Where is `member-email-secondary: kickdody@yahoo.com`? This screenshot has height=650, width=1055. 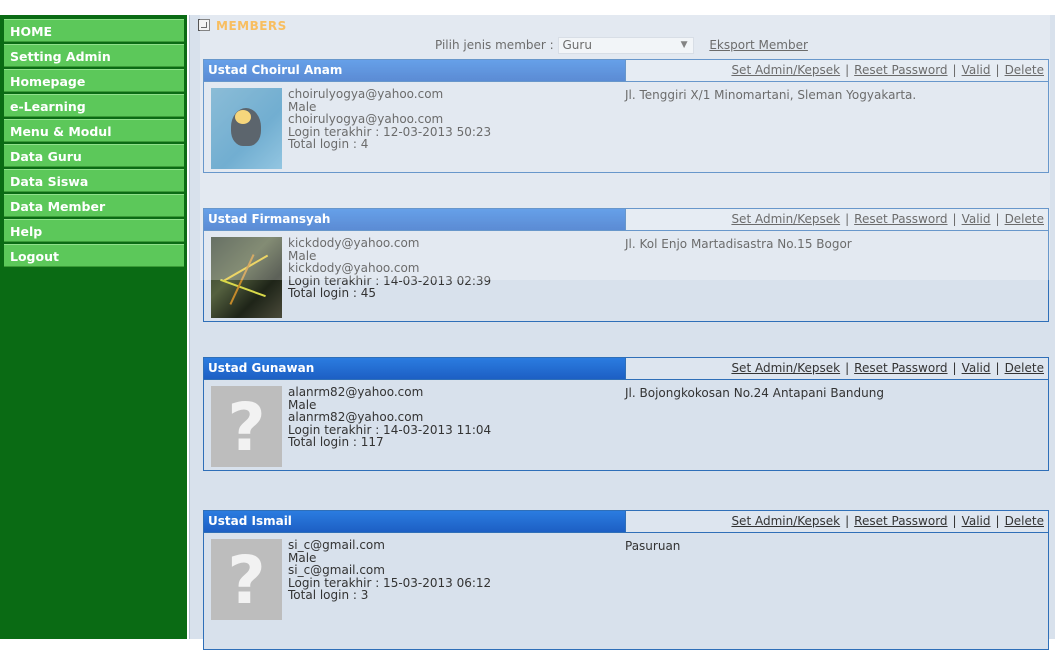 member-email-secondary: kickdody@yahoo.com is located at coordinates (354, 268).